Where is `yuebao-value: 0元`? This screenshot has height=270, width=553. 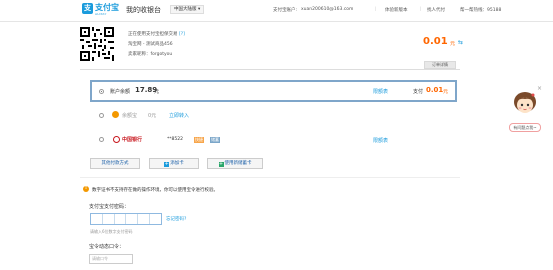 yuebao-value: 0元 is located at coordinates (152, 116).